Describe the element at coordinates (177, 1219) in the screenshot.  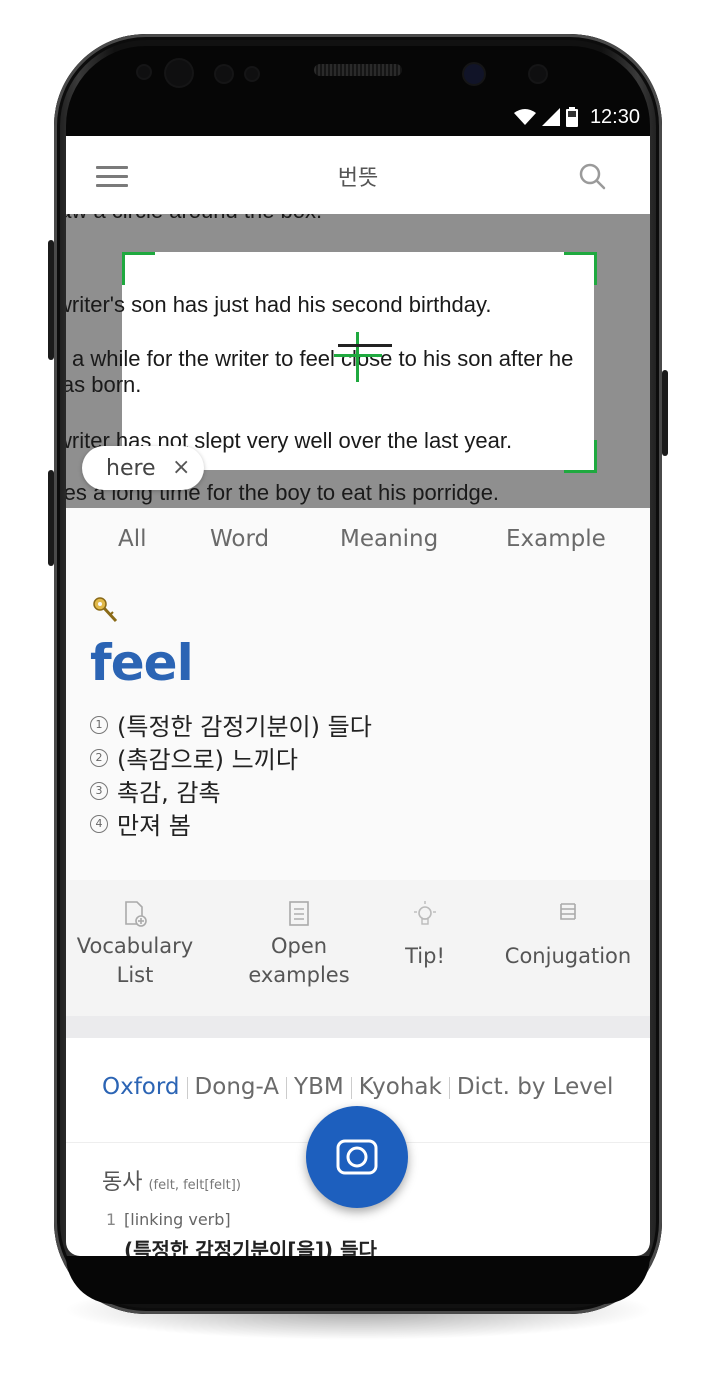
I see `sense-type: [linking verb]` at that location.